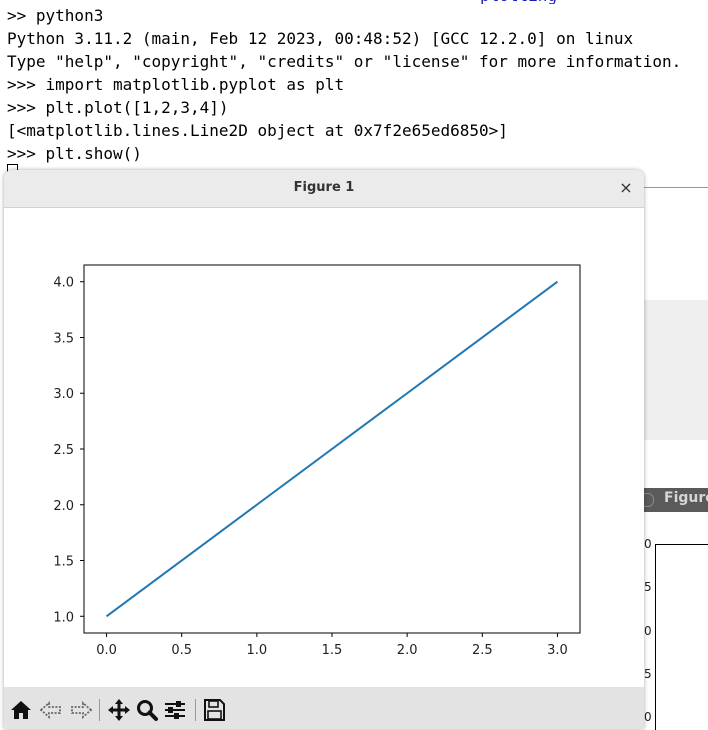 Image resolution: width=708 pixels, height=730 pixels. I want to click on close-button: ×, so click(626, 188).